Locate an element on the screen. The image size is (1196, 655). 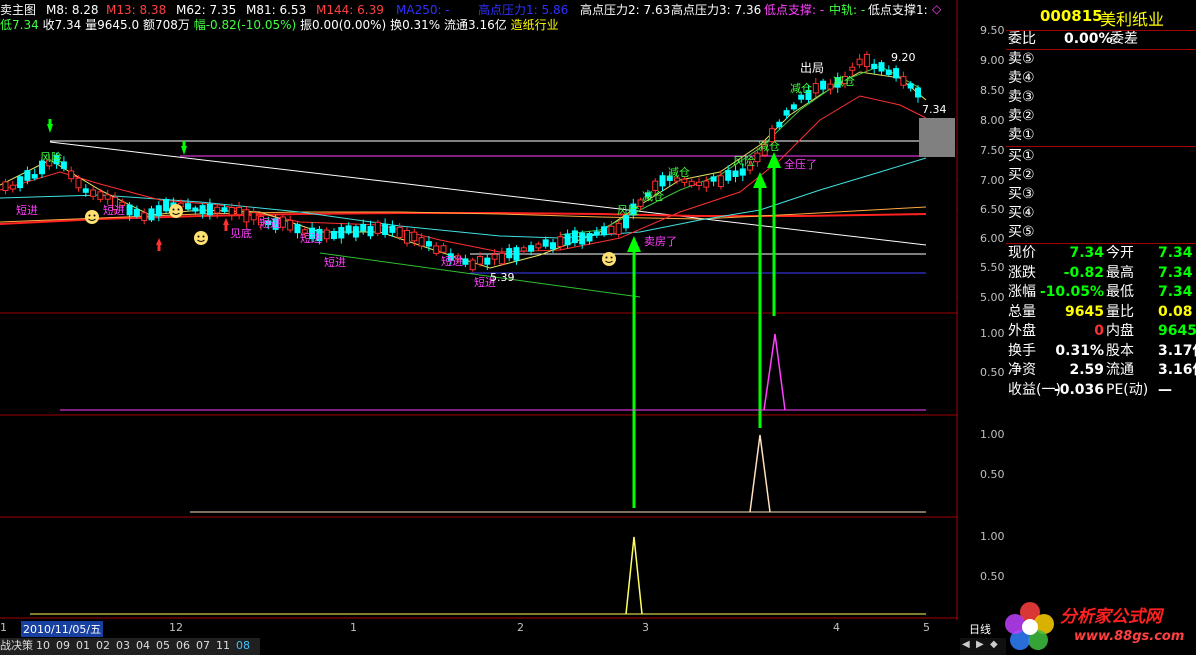
price-axis-label: 5.00 is located at coordinates (992, 297).